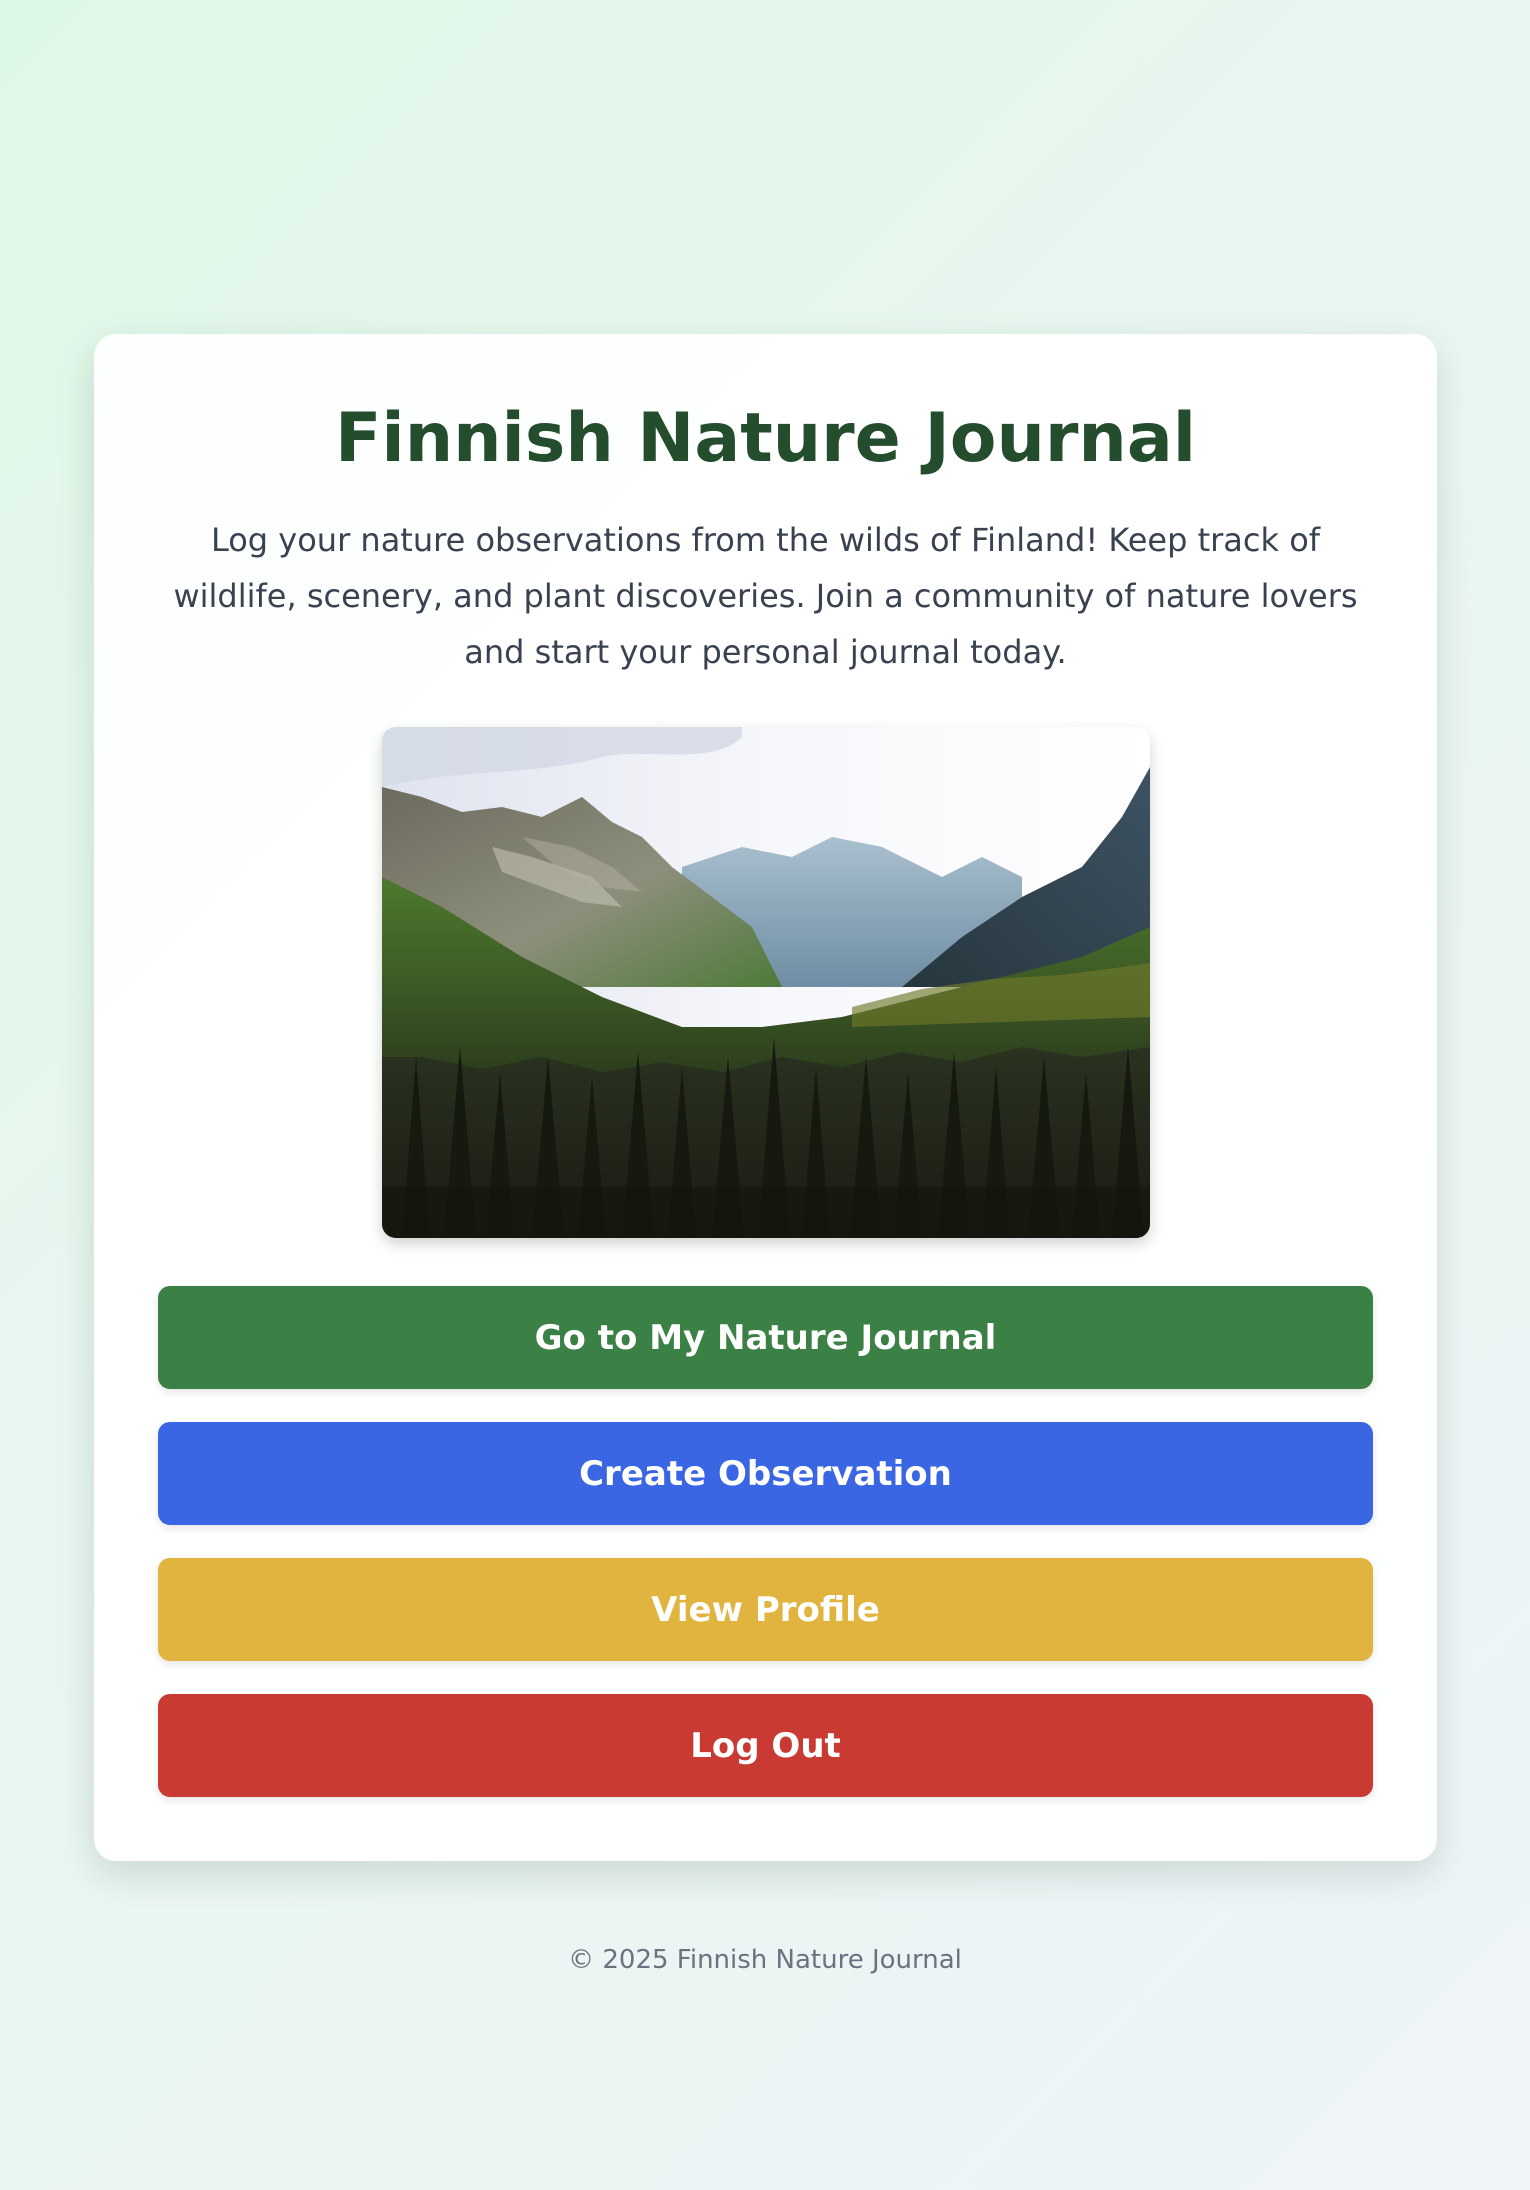  What do you see at coordinates (765, 1337) in the screenshot?
I see `go-to-journal-button: Go to My Nature Journal` at bounding box center [765, 1337].